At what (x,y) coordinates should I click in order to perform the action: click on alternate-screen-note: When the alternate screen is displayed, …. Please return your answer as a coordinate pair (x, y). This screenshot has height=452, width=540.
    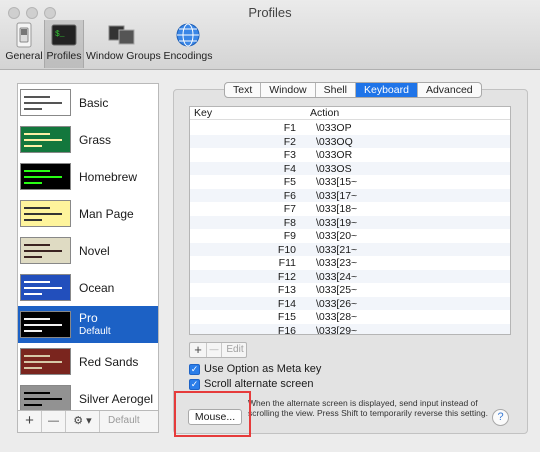
    Looking at the image, I should click on (368, 408).